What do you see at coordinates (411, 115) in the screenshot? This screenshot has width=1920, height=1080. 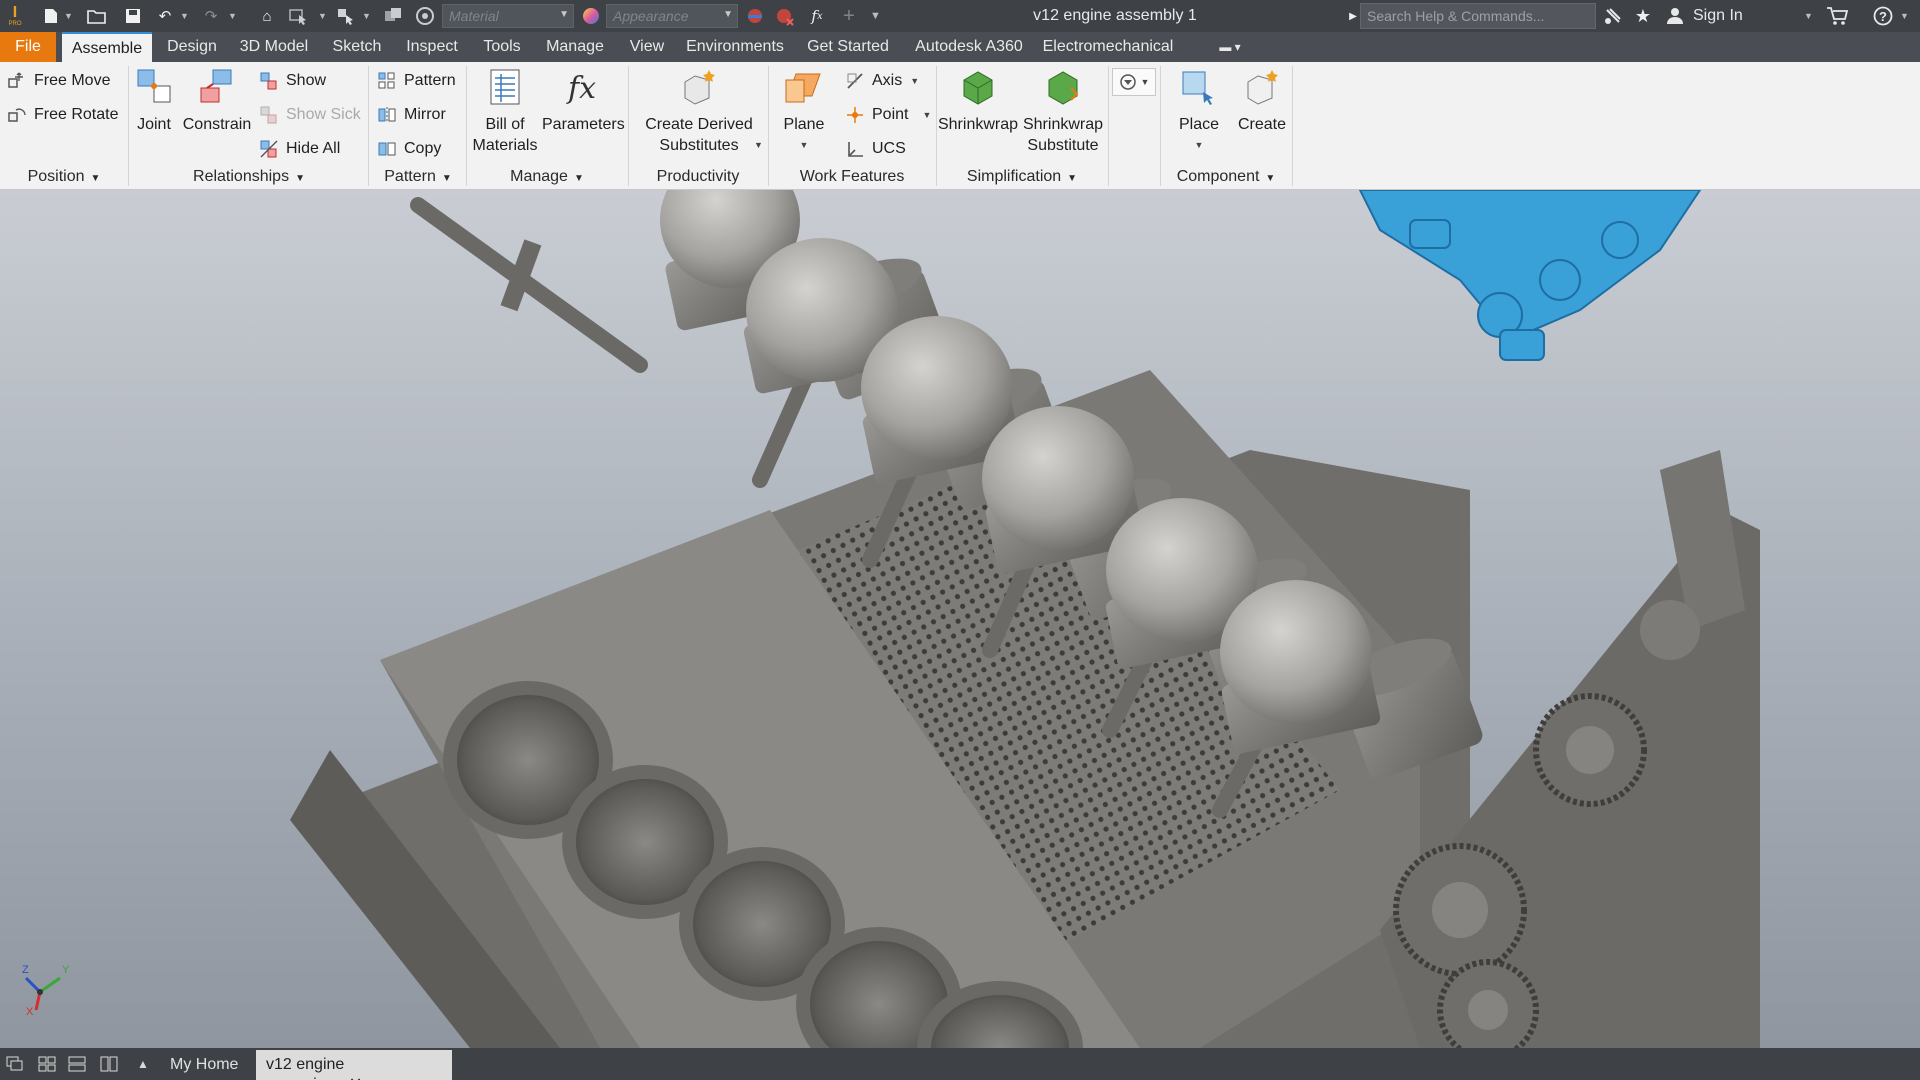 I see `mirror-button: Mirror` at bounding box center [411, 115].